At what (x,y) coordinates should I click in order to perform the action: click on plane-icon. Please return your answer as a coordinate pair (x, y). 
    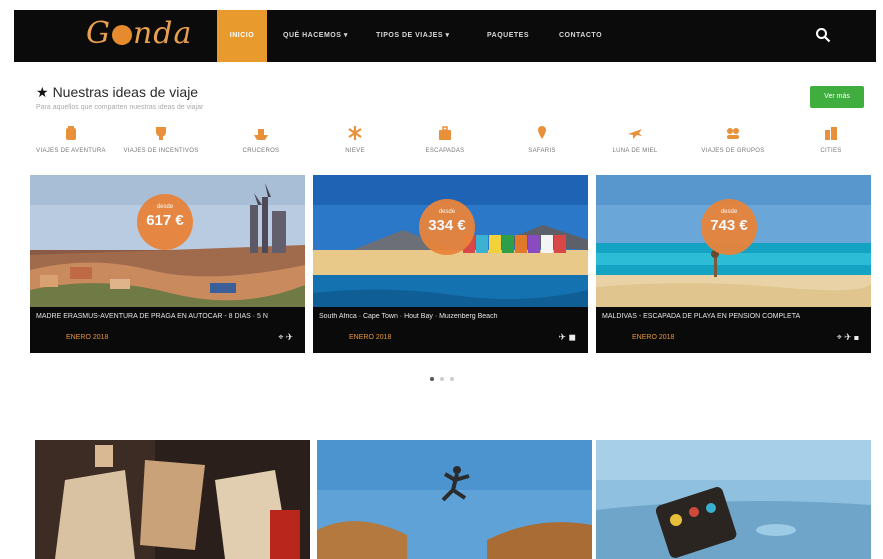
    Looking at the image, I should click on (635, 134).